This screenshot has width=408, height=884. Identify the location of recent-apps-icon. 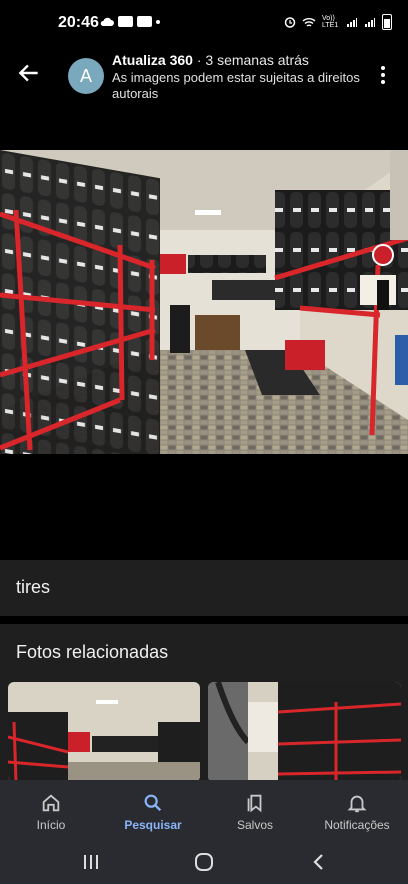
(91, 862).